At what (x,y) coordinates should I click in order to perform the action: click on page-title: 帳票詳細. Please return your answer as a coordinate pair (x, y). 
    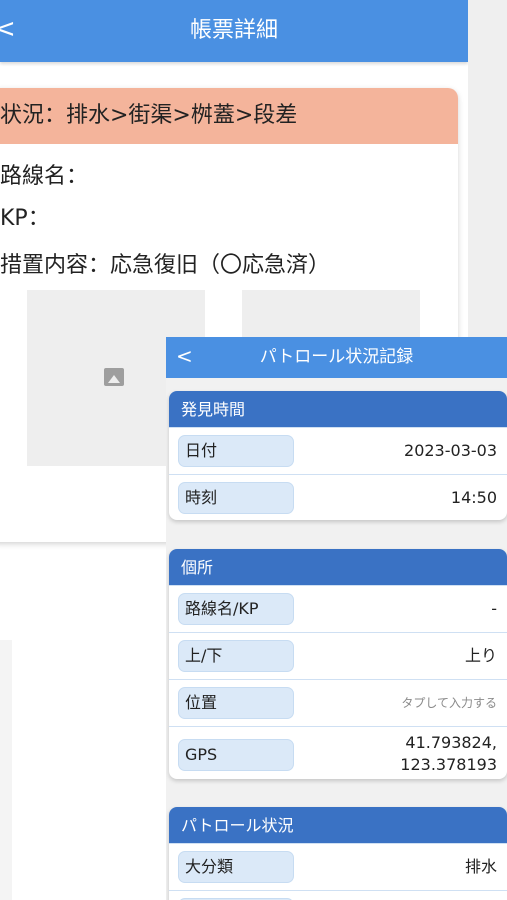
    Looking at the image, I should click on (233, 30).